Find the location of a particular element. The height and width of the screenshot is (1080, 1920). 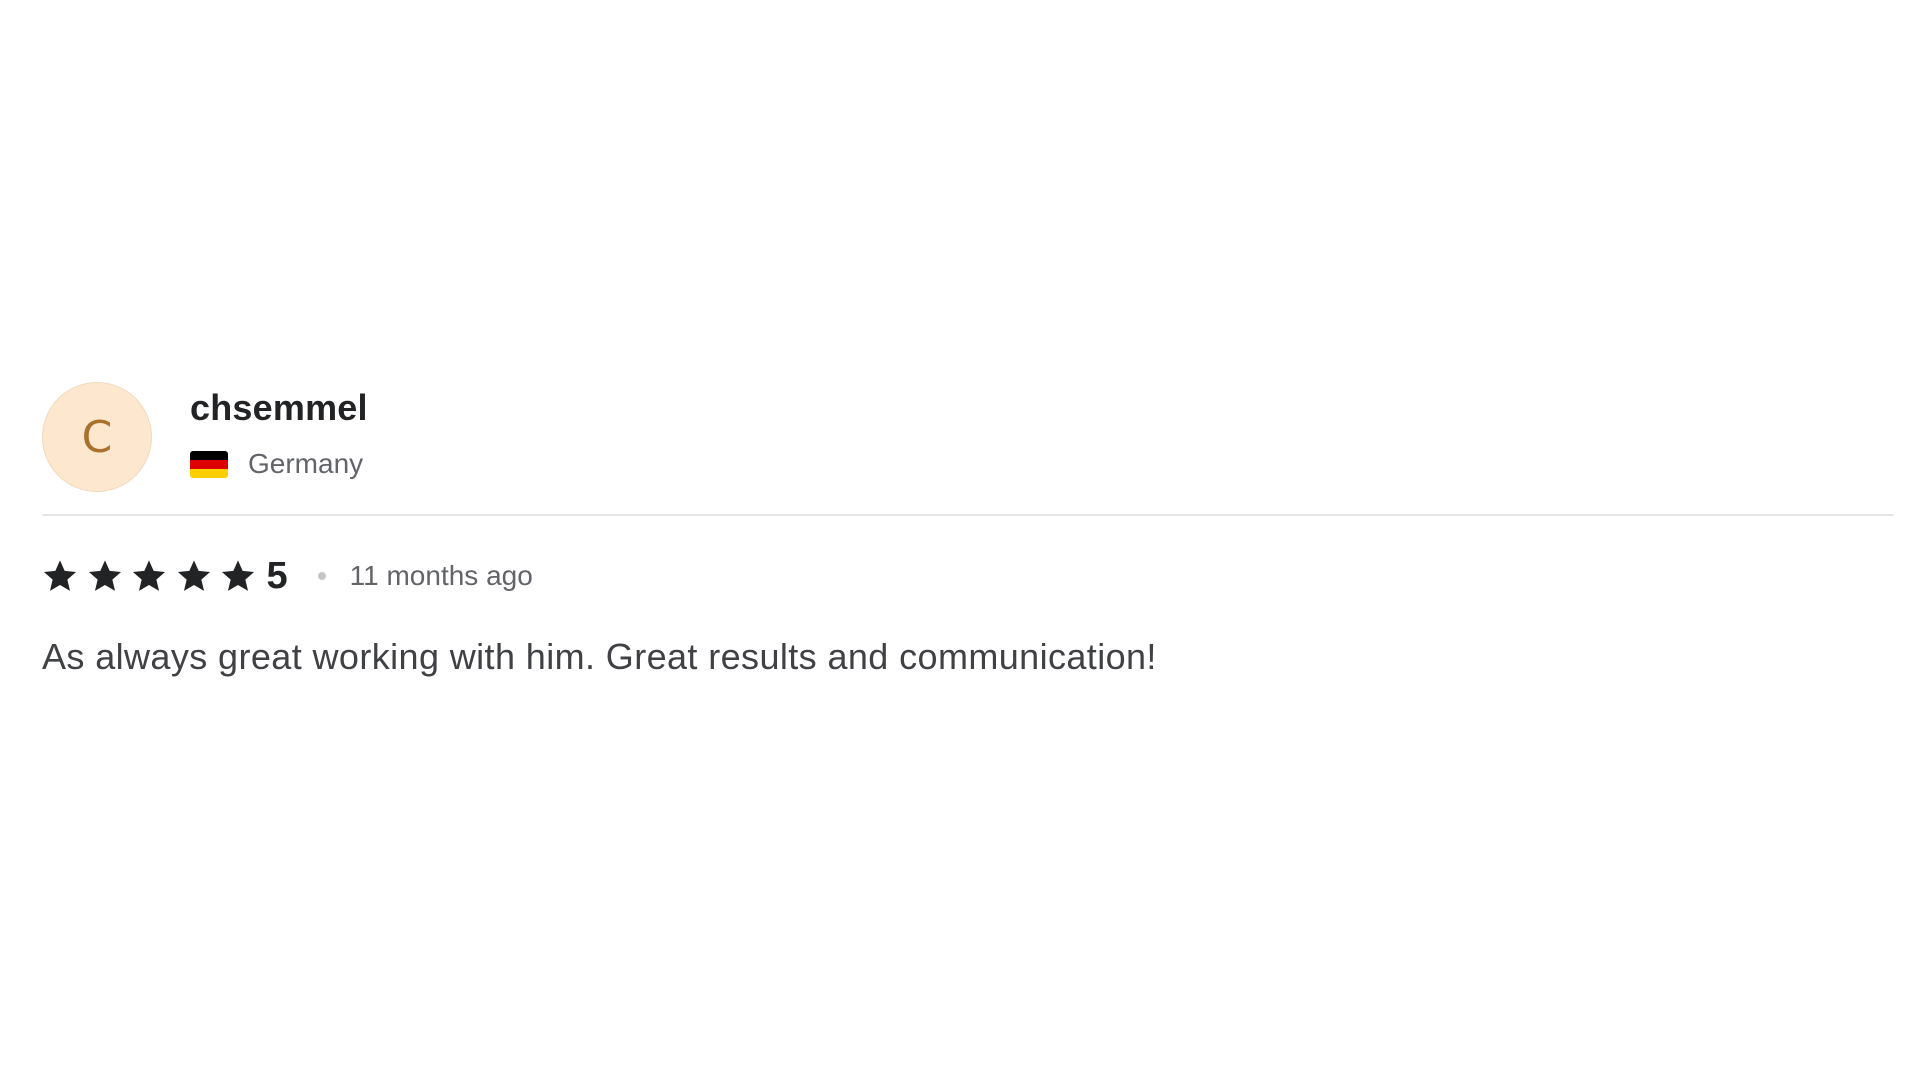

avatar-initial: C is located at coordinates (97, 437).